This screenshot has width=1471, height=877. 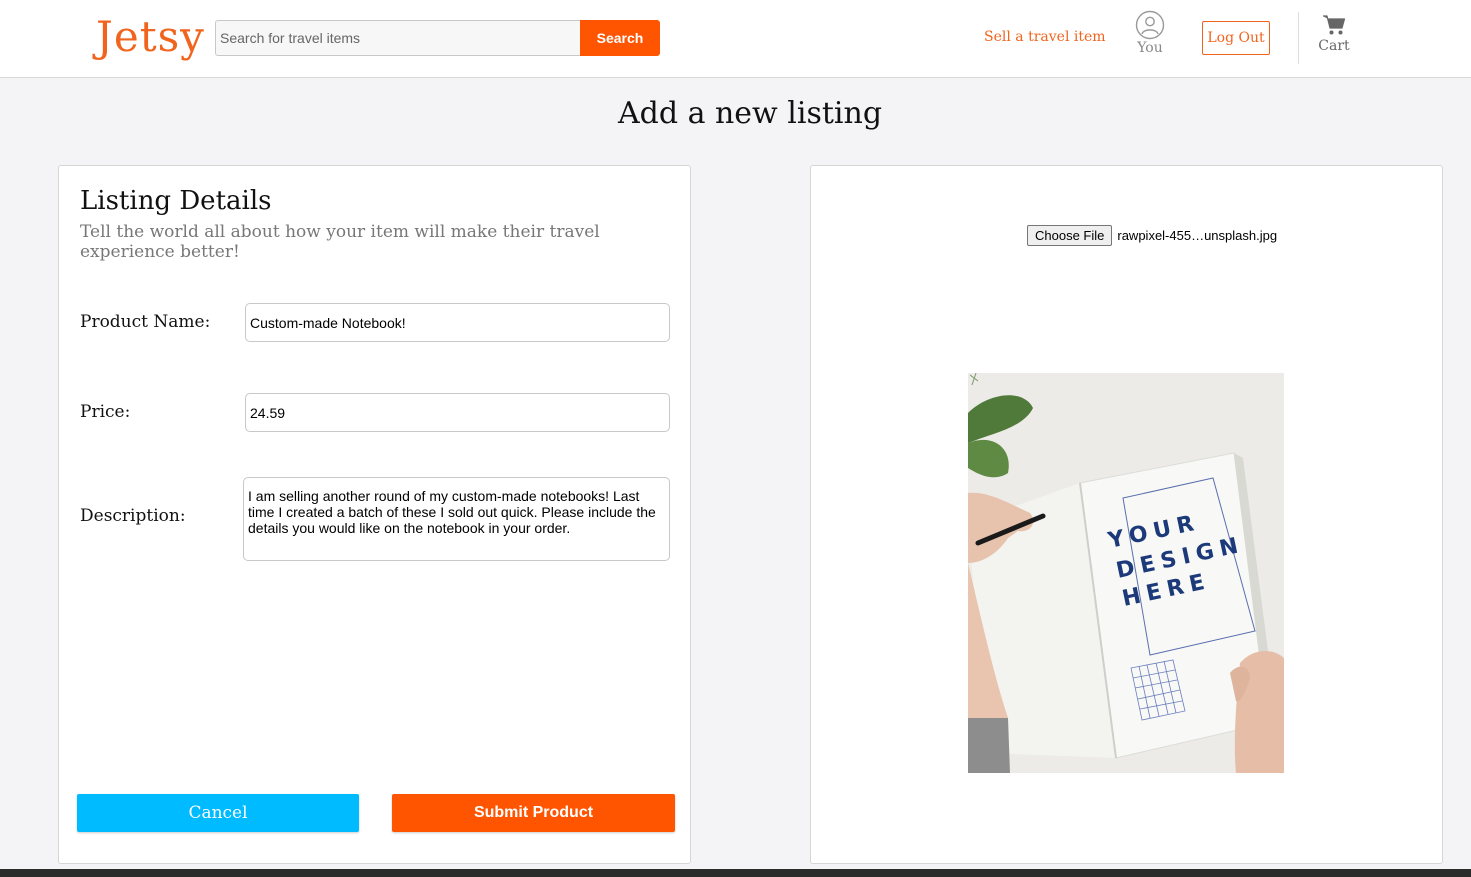 I want to click on sell-travel-item-link: Sell a travel item, so click(x=1045, y=37).